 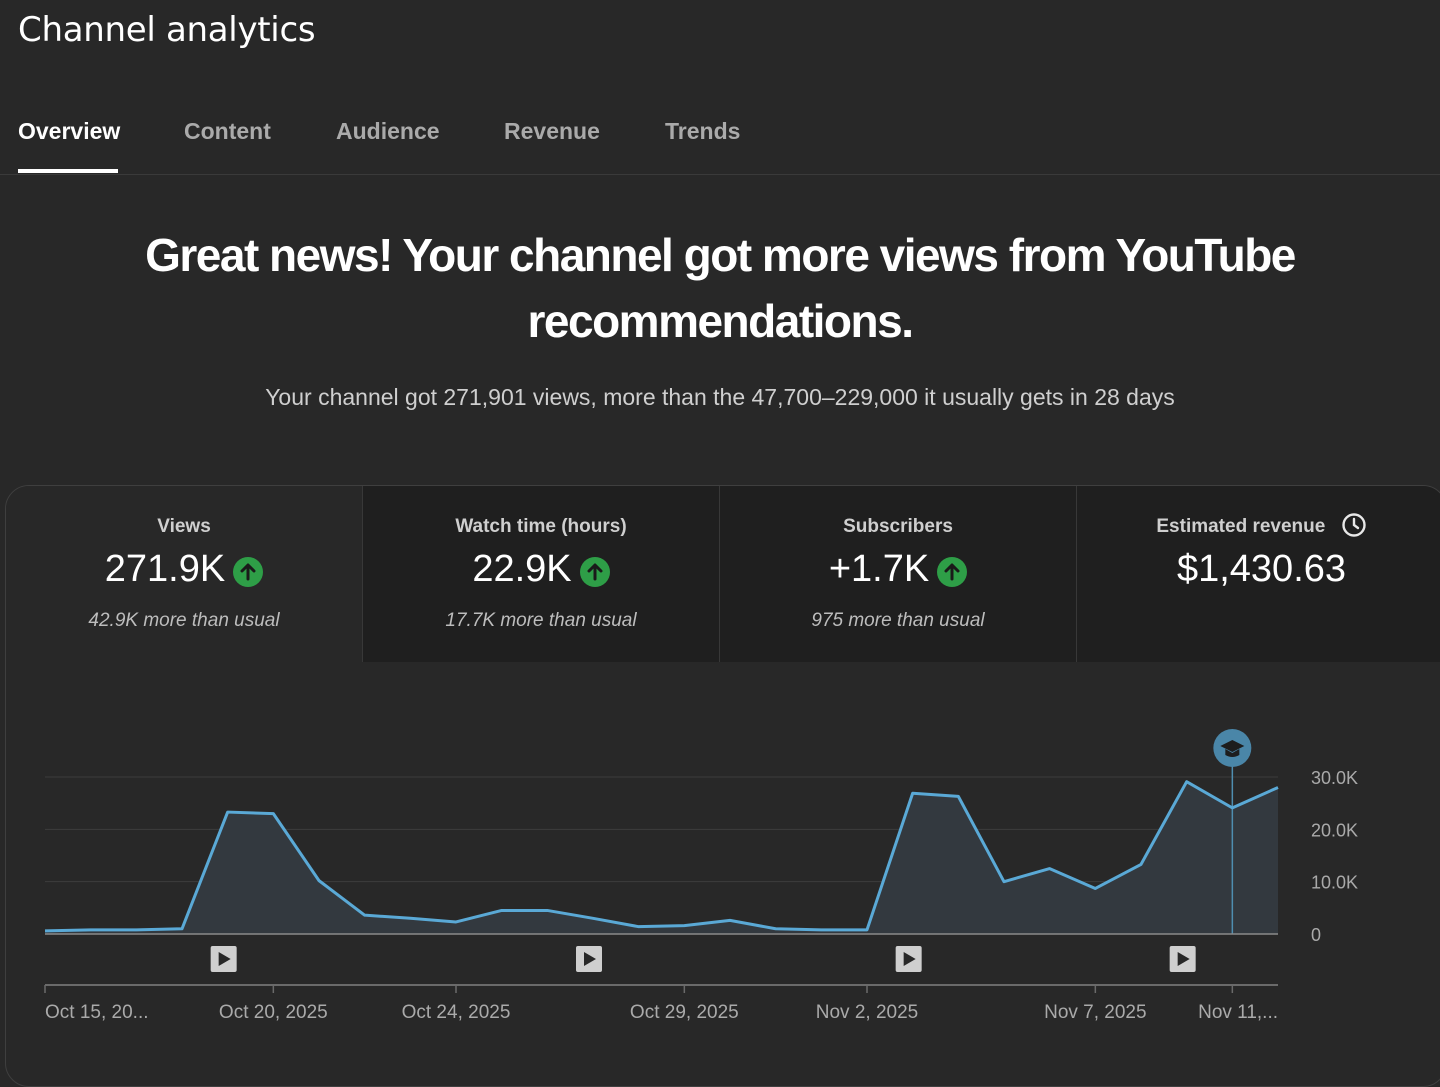 I want to click on y-tick-label: 30.0K, so click(x=1334, y=778).